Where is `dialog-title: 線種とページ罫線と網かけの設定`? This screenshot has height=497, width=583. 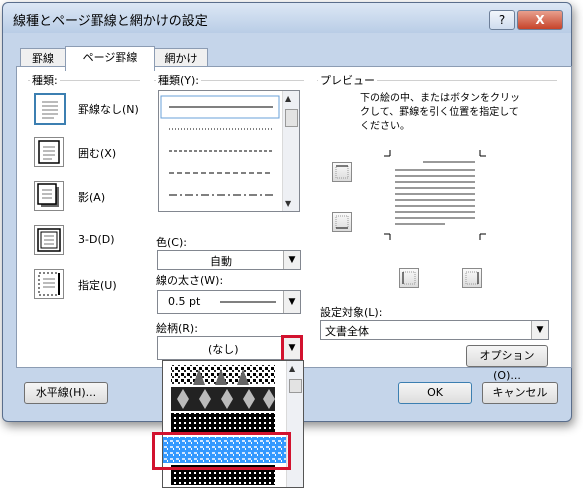 dialog-title: 線種とページ罫線と網かけの設定 is located at coordinates (110, 21).